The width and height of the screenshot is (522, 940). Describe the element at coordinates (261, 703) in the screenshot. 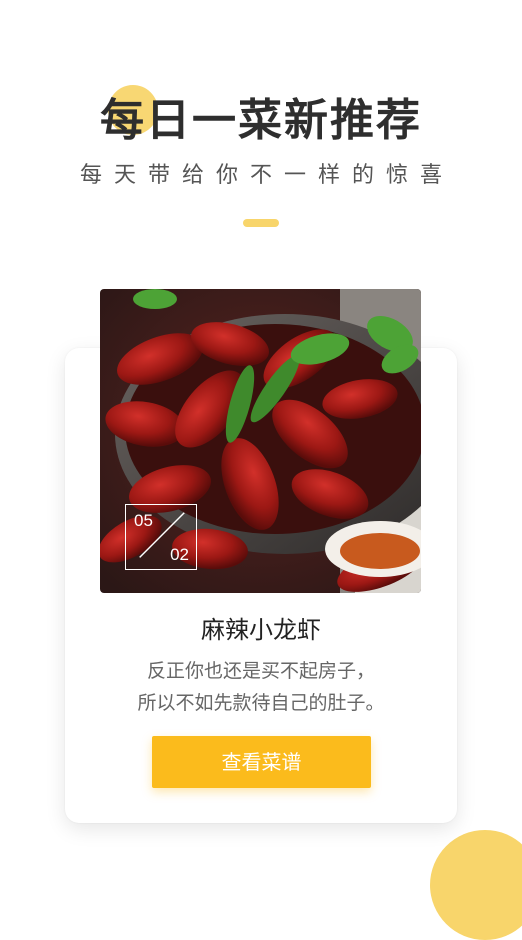

I see `dish-description-line: 所以不如先款待自己的肚子。` at that location.